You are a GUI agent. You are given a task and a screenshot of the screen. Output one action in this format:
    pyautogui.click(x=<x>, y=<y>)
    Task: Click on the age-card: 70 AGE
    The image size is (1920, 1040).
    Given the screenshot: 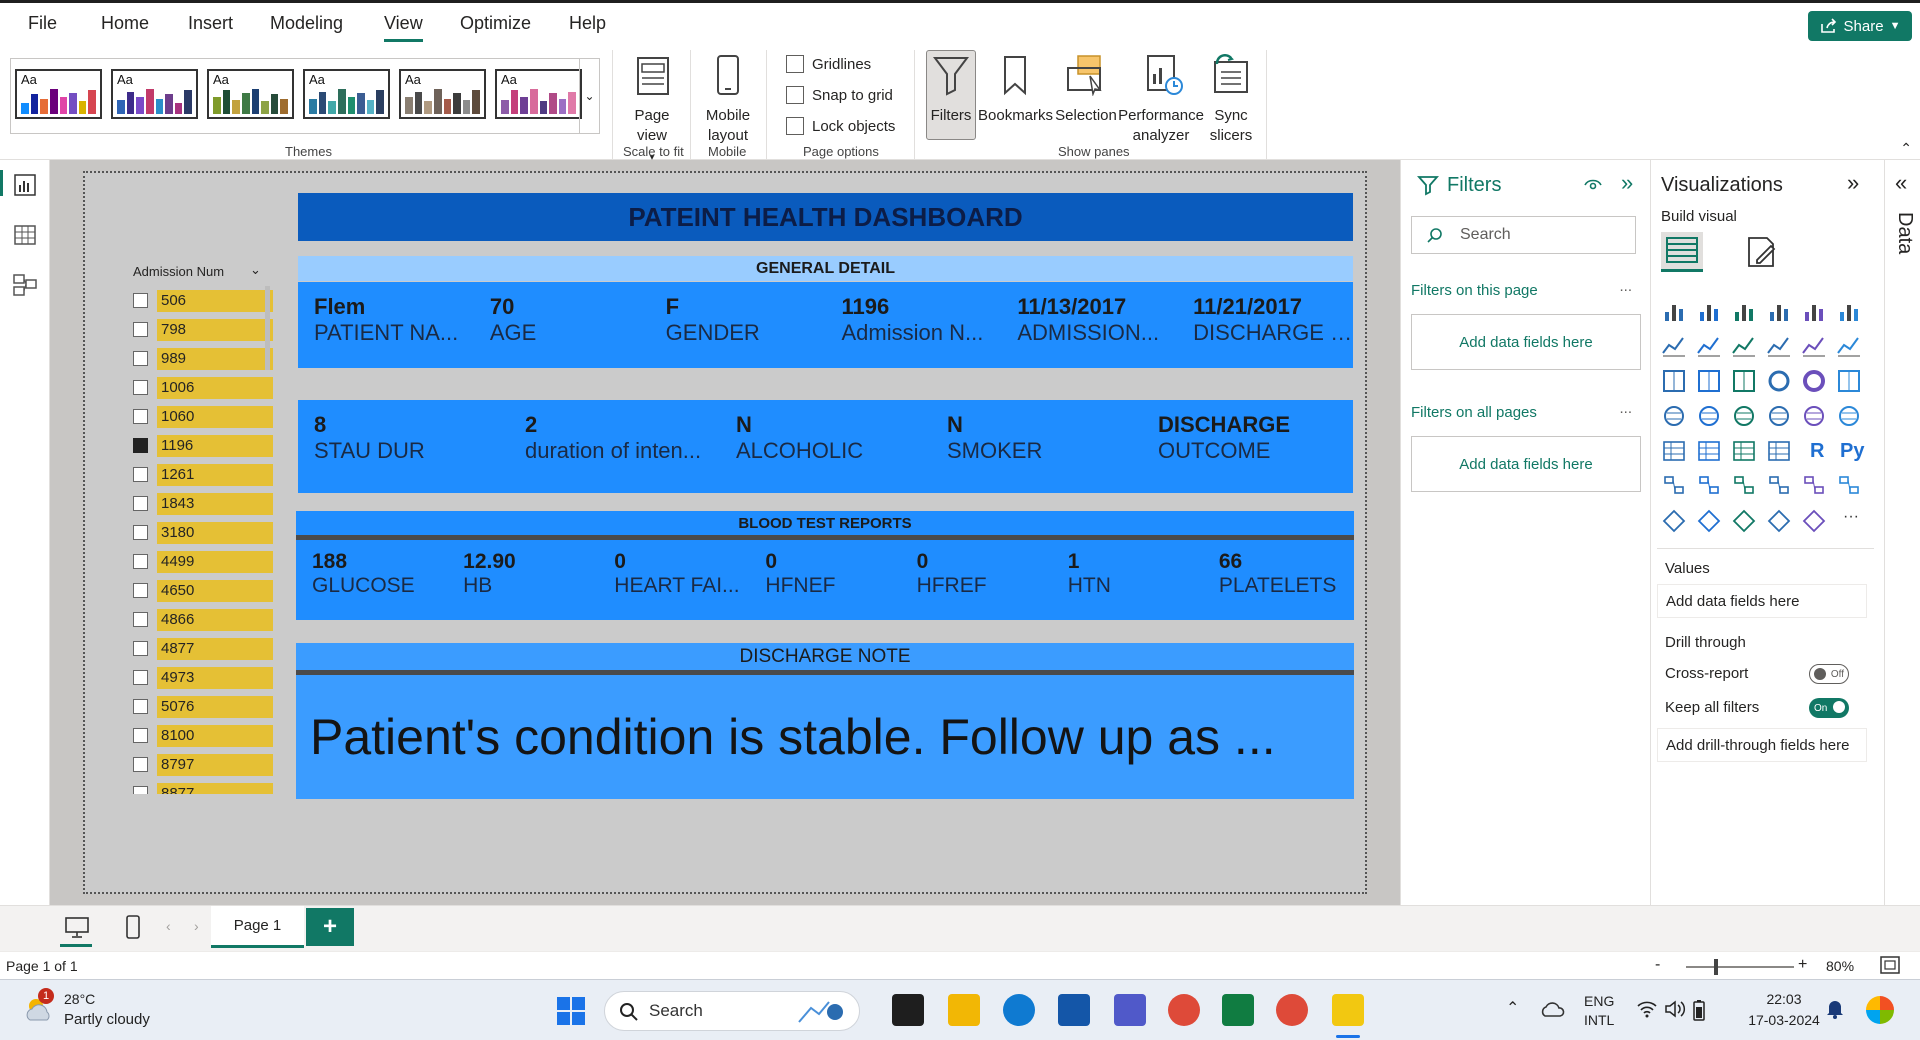 What is the action you would take?
    pyautogui.click(x=562, y=331)
    